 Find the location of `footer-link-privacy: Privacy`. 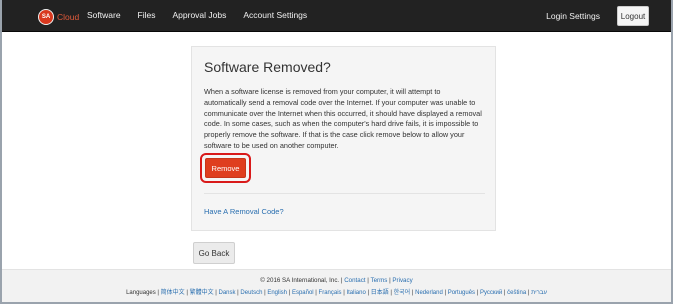

footer-link-privacy: Privacy is located at coordinates (402, 280).